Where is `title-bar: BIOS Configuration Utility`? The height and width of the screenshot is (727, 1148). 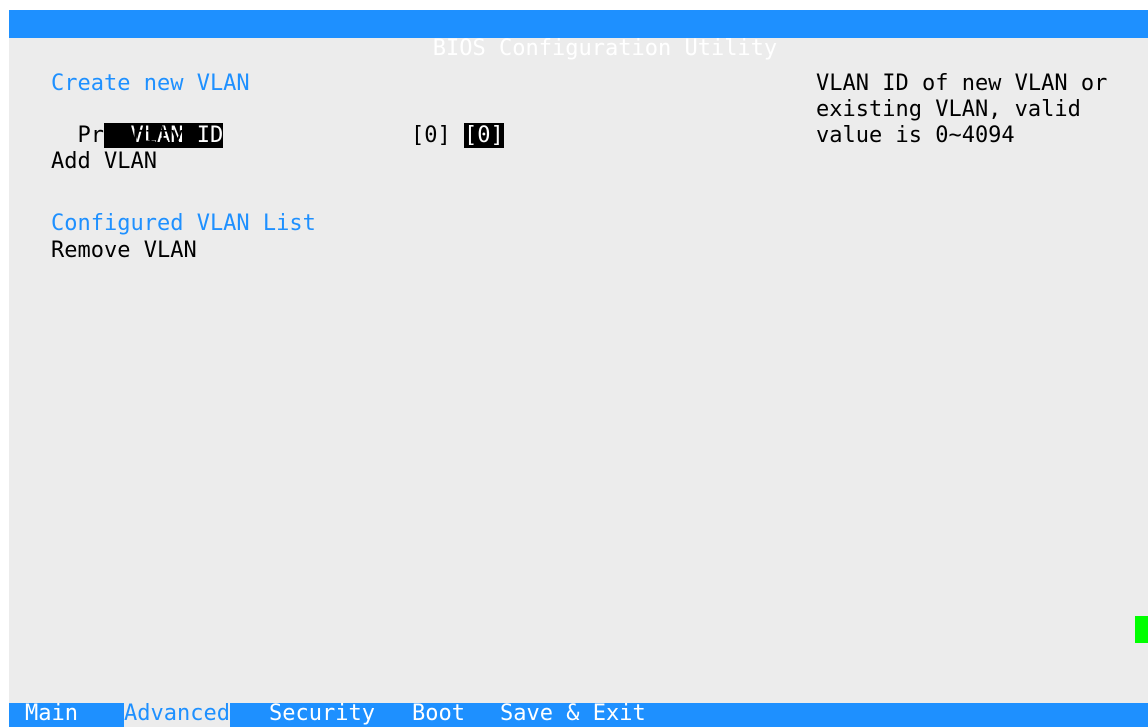
title-bar: BIOS Configuration Utility is located at coordinates (578, 35).